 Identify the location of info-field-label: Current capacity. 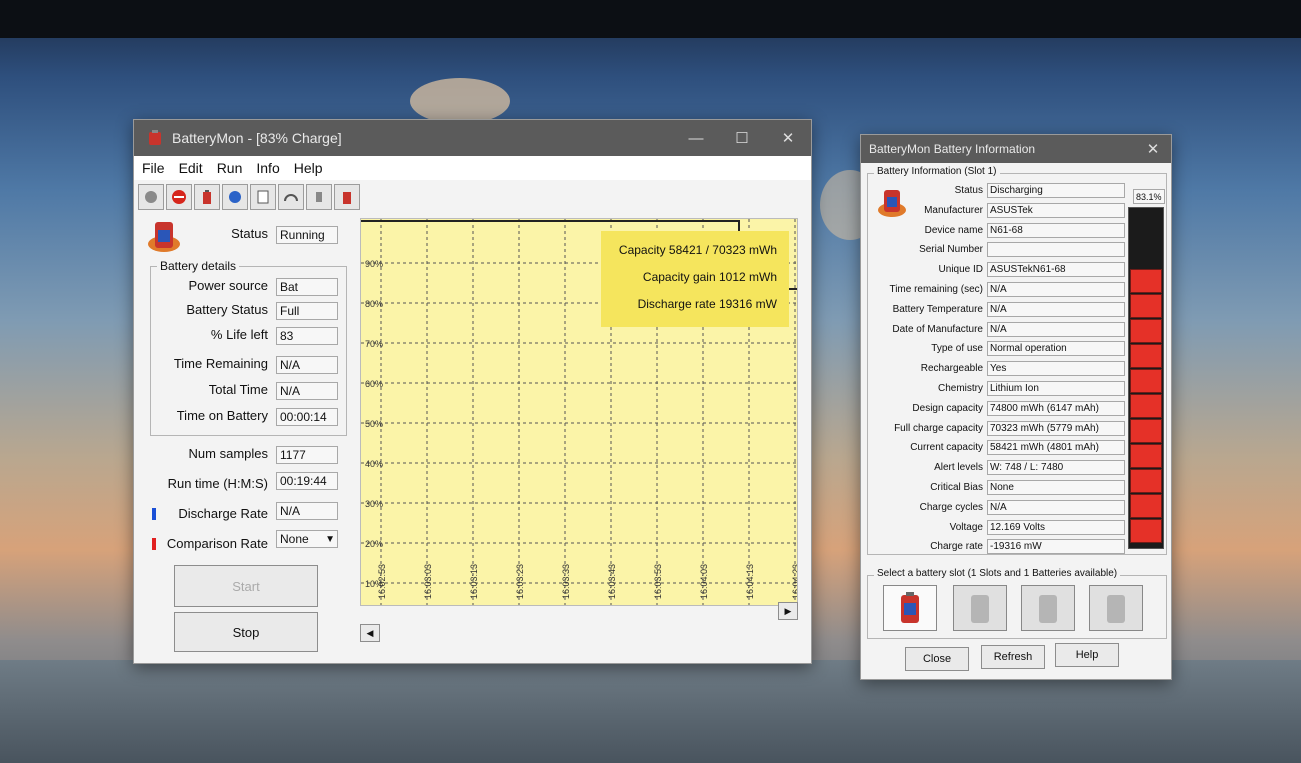
(946, 447).